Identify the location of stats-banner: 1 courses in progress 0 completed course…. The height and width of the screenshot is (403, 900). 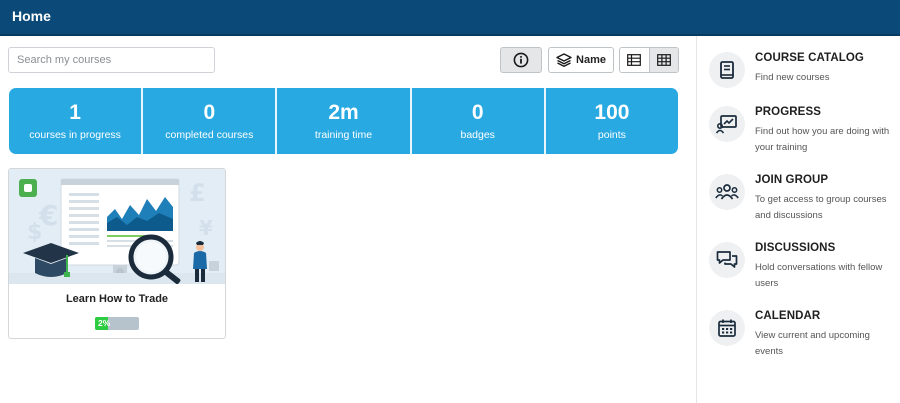
(343, 121).